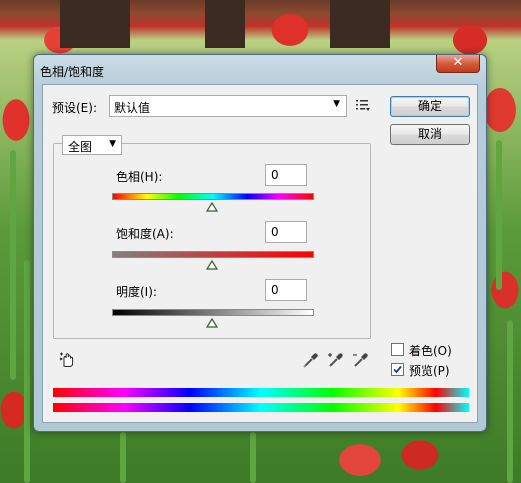 The height and width of the screenshot is (483, 521). What do you see at coordinates (68, 360) in the screenshot?
I see `hand-target-icon` at bounding box center [68, 360].